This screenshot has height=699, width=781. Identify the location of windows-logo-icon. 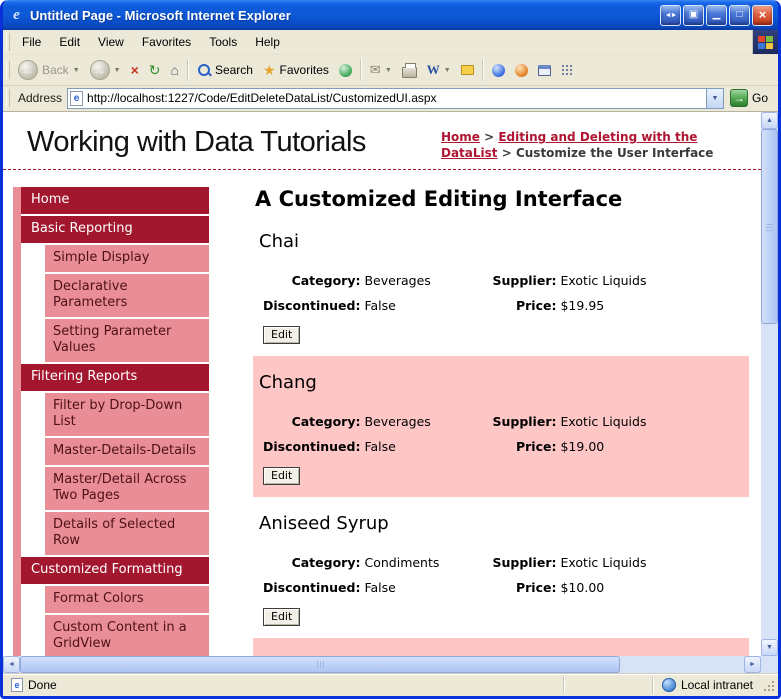
(765, 42).